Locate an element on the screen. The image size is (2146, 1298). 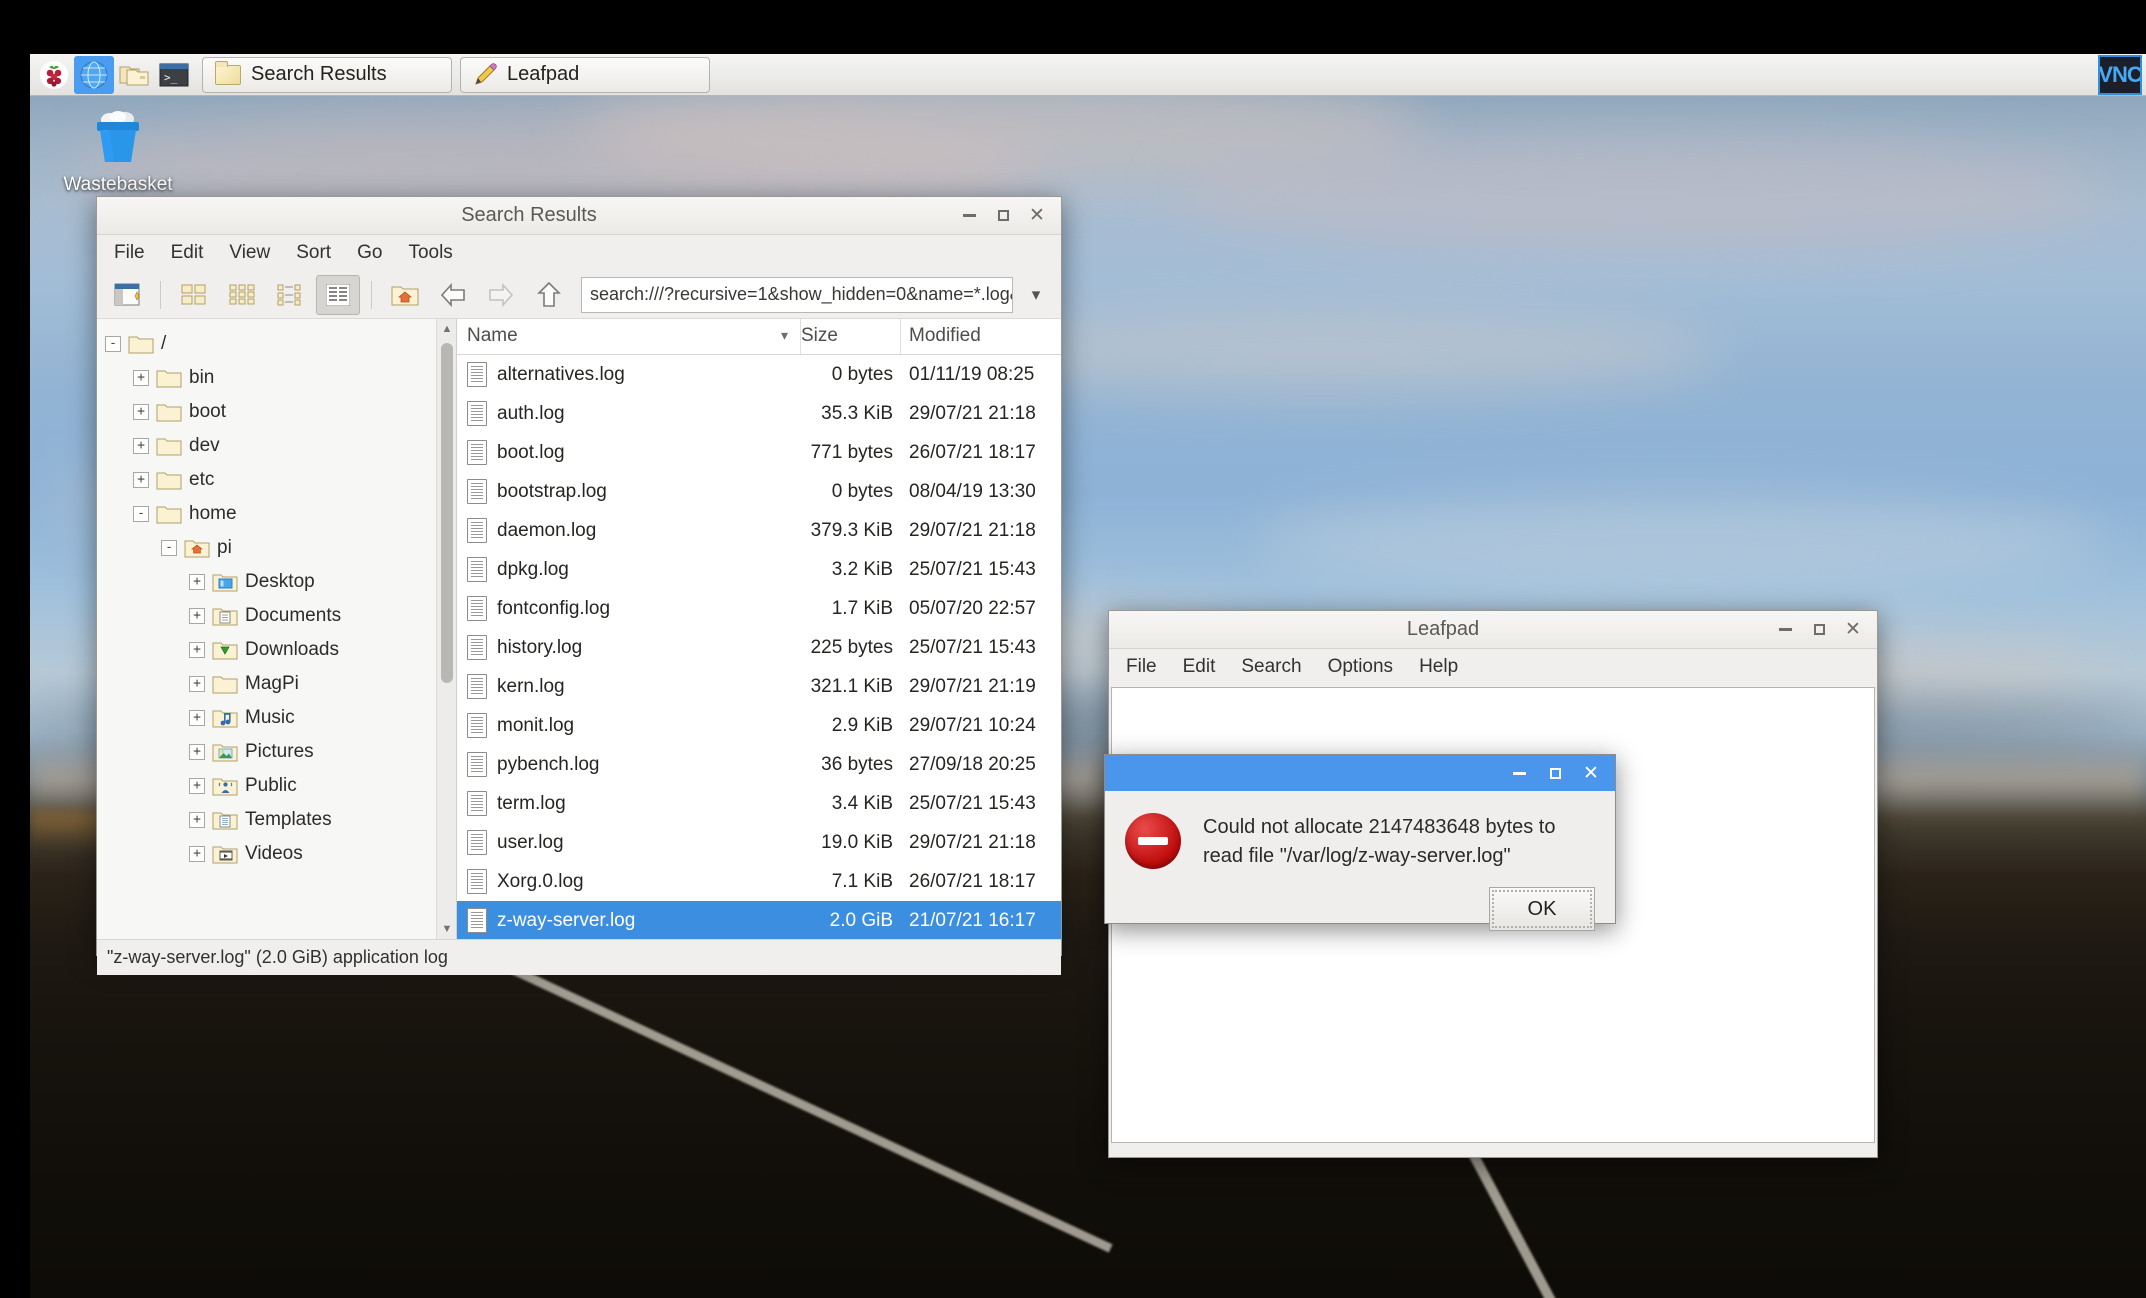
menu-options: Options is located at coordinates (1360, 667).